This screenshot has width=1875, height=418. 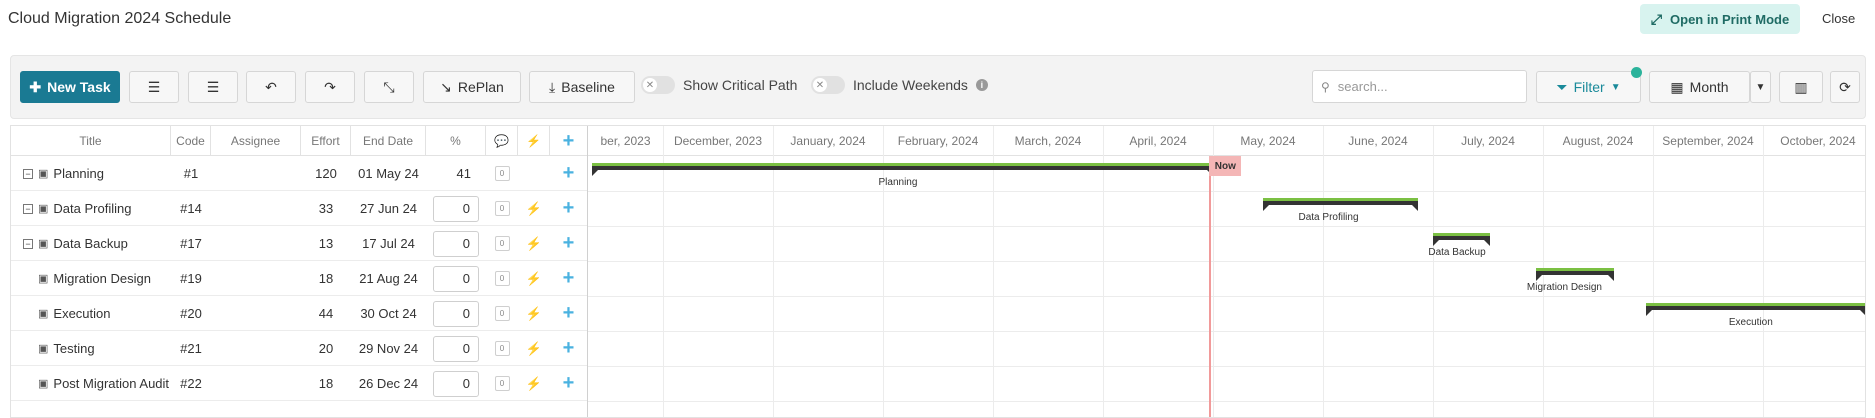 What do you see at coordinates (1801, 87) in the screenshot?
I see `columns-button: ▥` at bounding box center [1801, 87].